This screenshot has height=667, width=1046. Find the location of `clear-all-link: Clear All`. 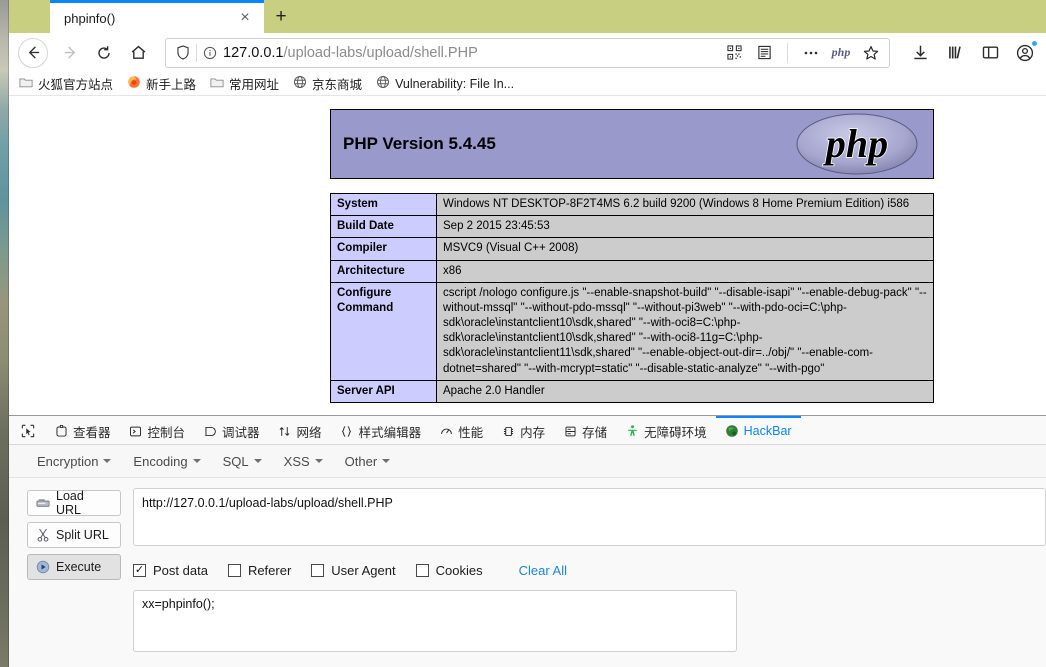

clear-all-link: Clear All is located at coordinates (543, 570).